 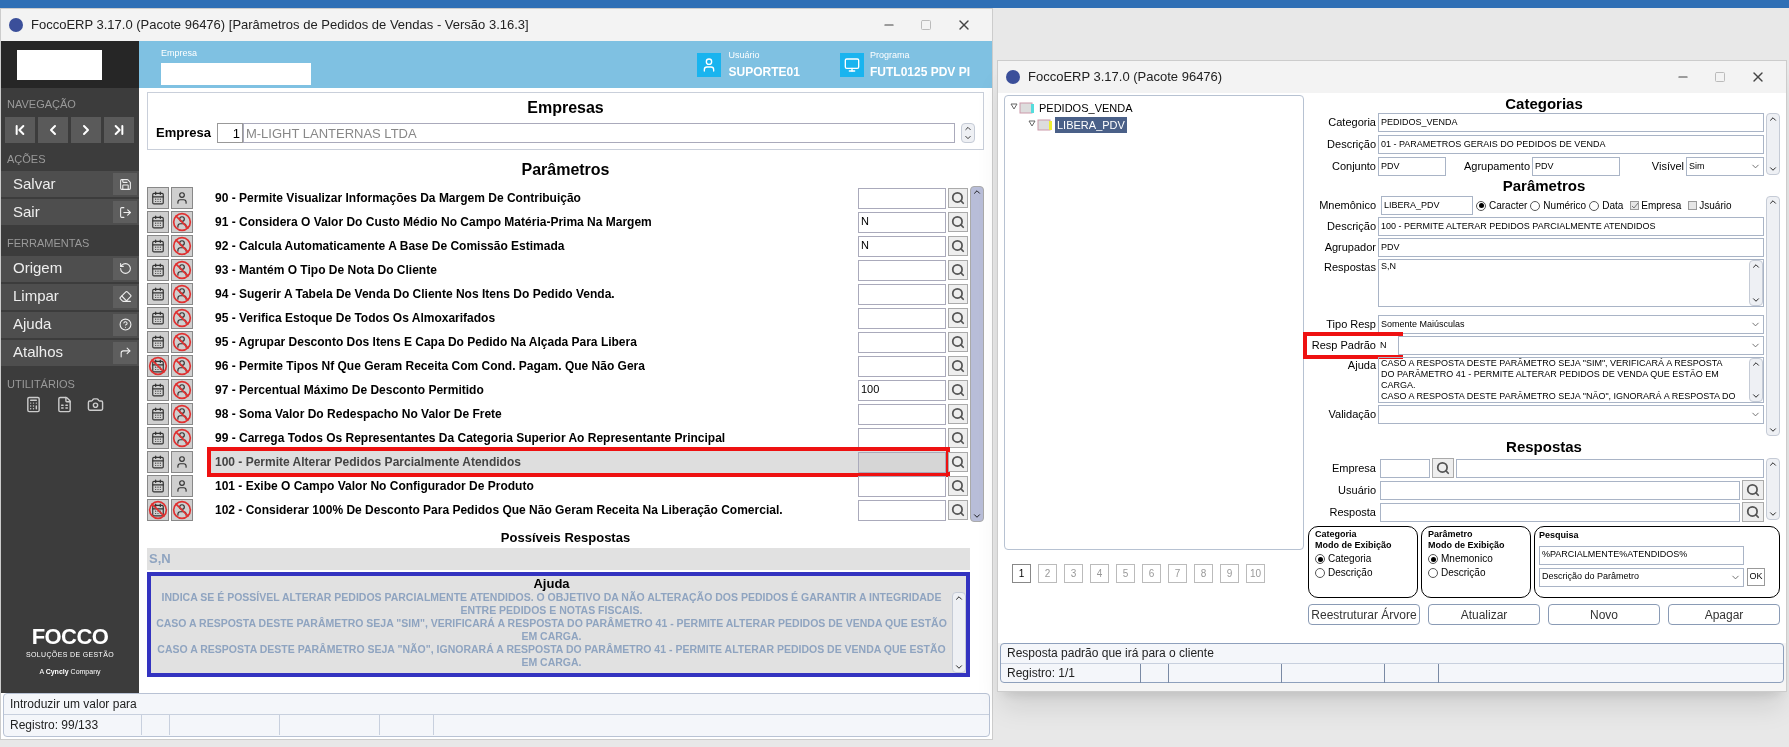 What do you see at coordinates (1476, 559) in the screenshot?
I see `radio-option: Mnemonico` at bounding box center [1476, 559].